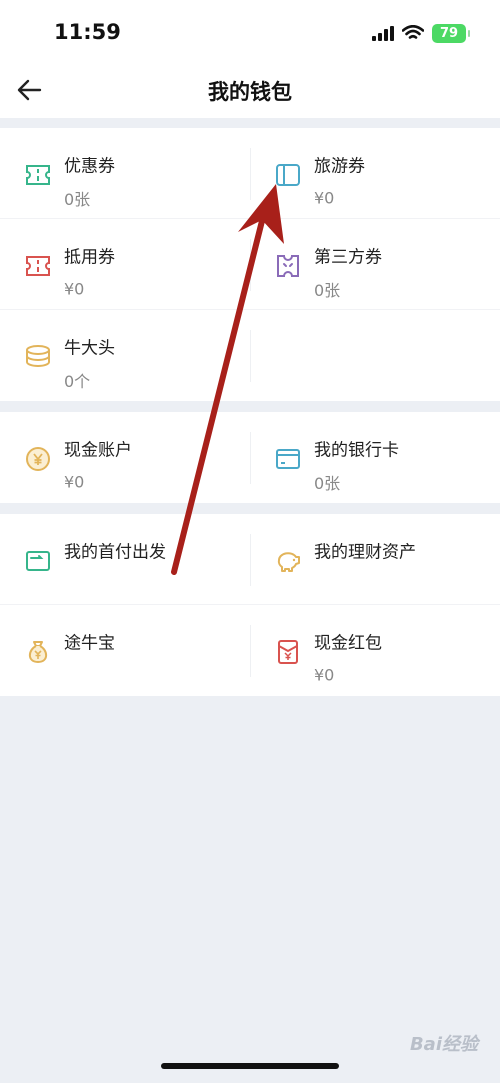 Image resolution: width=500 pixels, height=1083 pixels. What do you see at coordinates (87, 32) in the screenshot?
I see `status-time: 11:59` at bounding box center [87, 32].